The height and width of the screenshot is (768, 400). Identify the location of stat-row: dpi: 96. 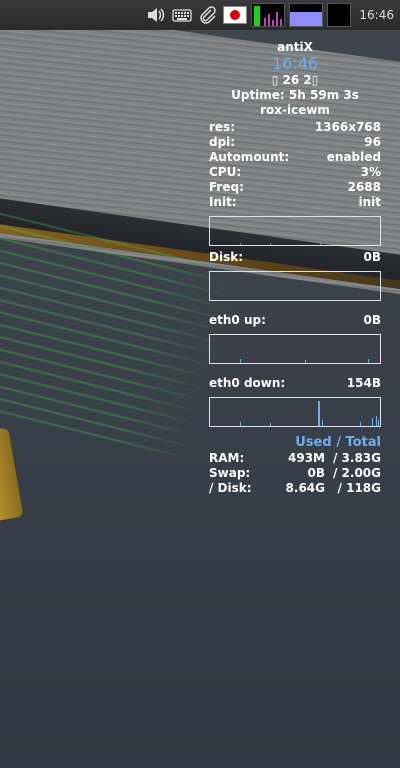
(295, 142).